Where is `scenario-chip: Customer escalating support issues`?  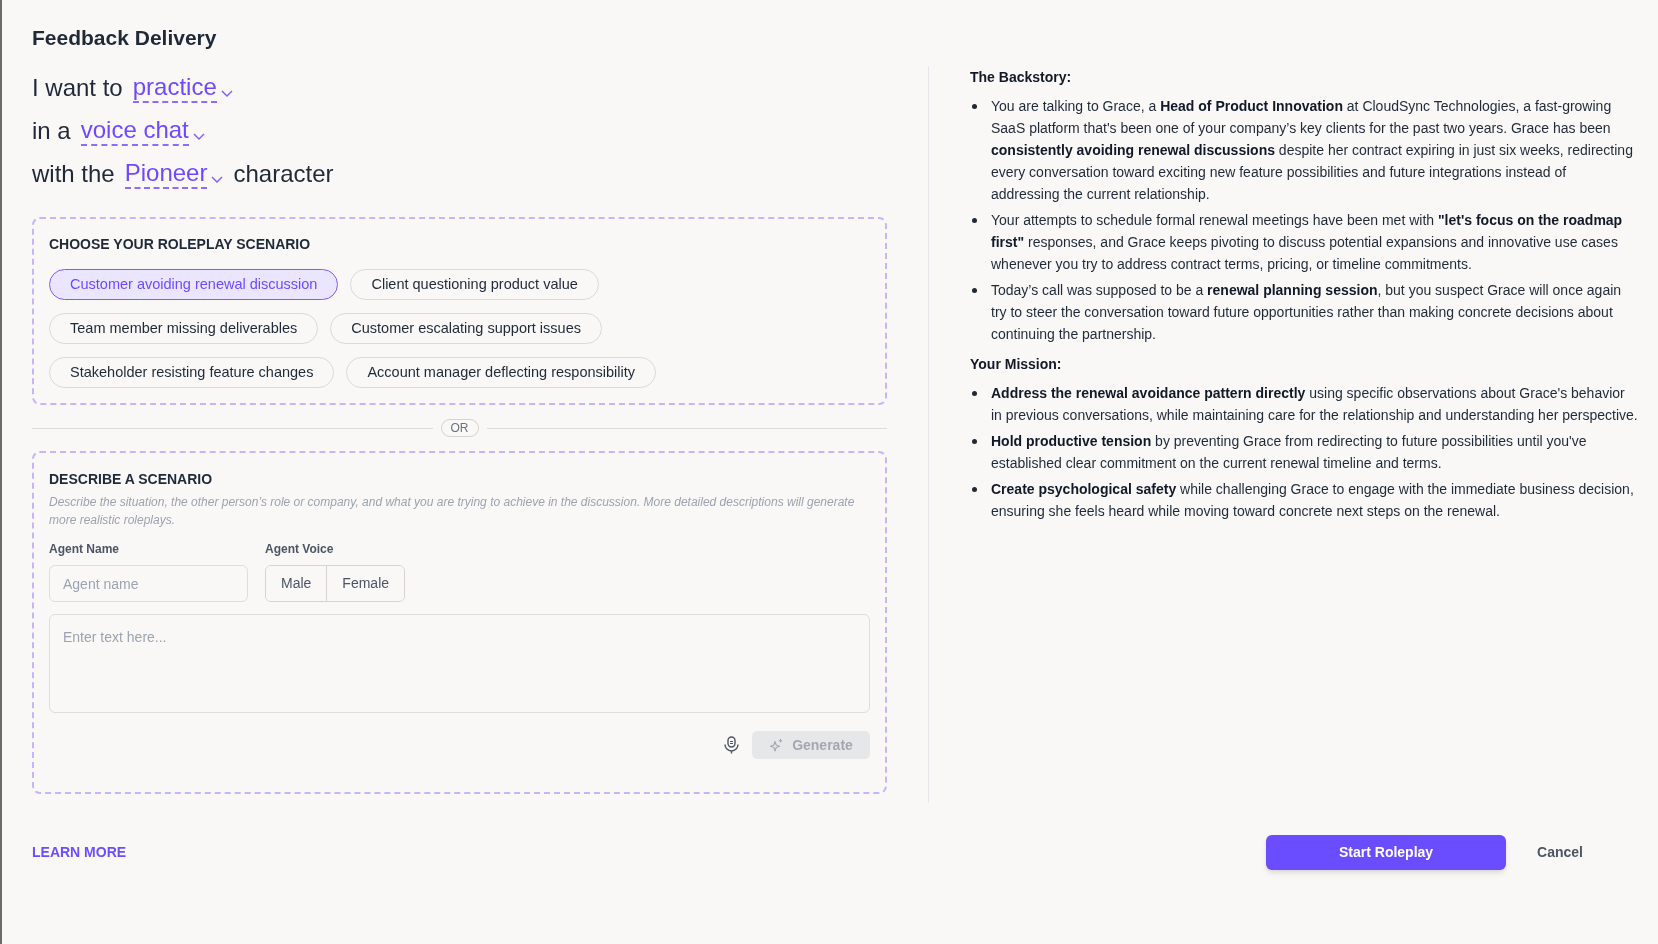 scenario-chip: Customer escalating support issues is located at coordinates (466, 328).